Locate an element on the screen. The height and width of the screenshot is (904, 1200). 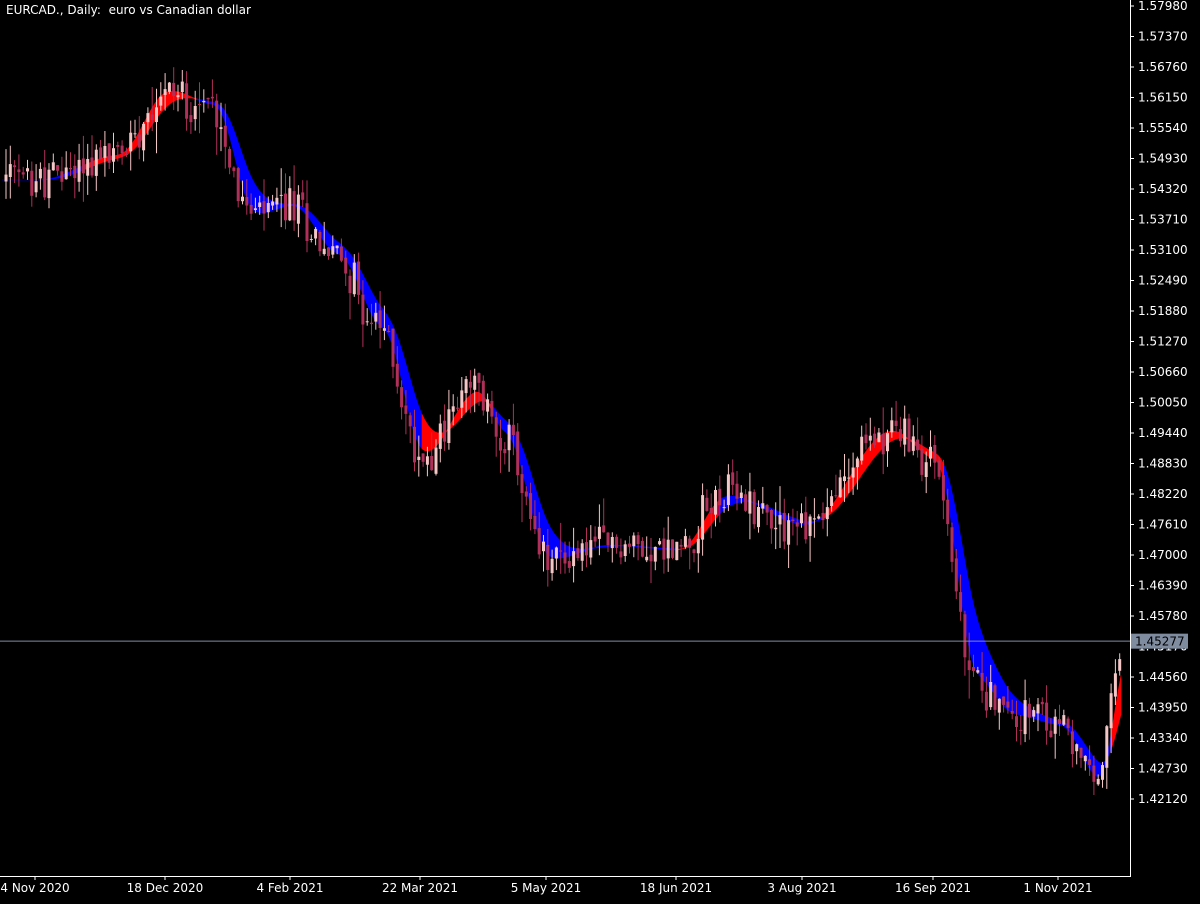
y-tick-label: 1.43950 is located at coordinates (1163, 708).